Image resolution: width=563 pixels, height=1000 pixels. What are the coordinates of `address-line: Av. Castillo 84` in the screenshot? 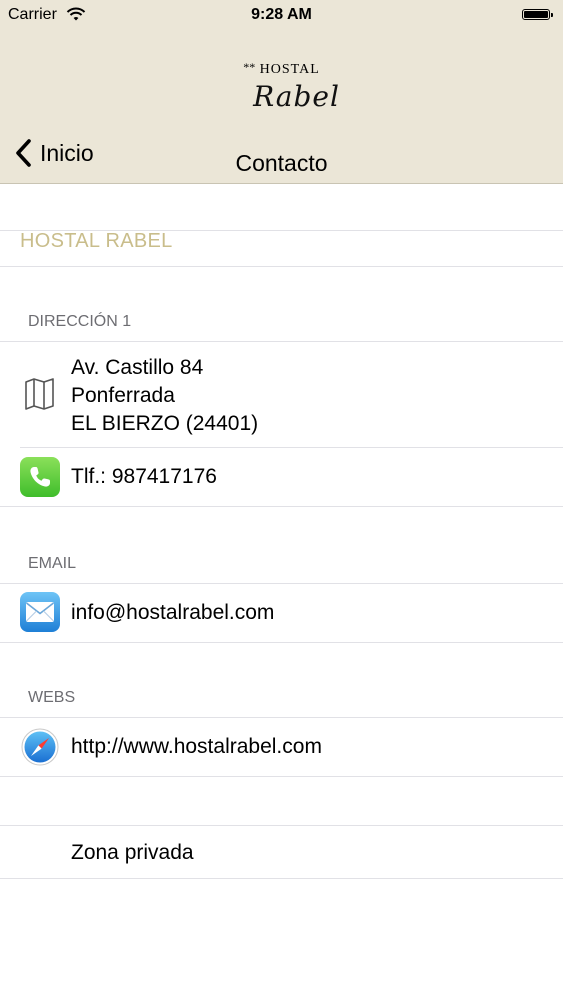 It's located at (137, 367).